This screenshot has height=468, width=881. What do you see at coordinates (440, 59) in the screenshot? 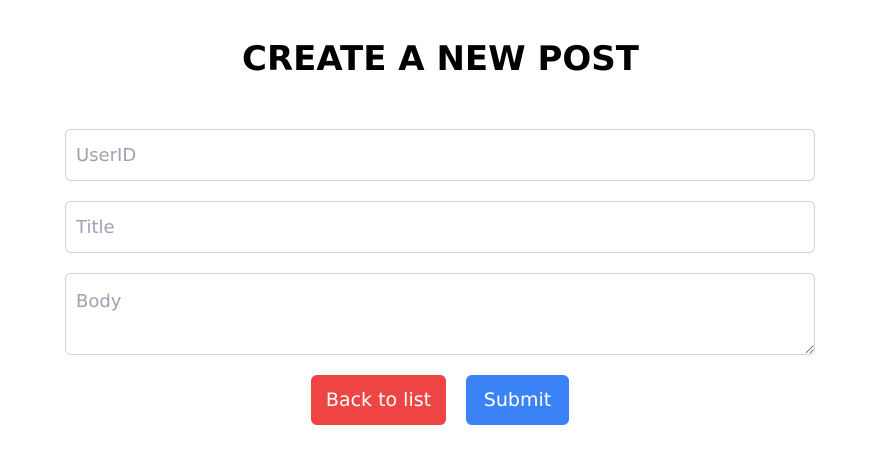
I see `page-title: CREATE A NEW POST` at bounding box center [440, 59].